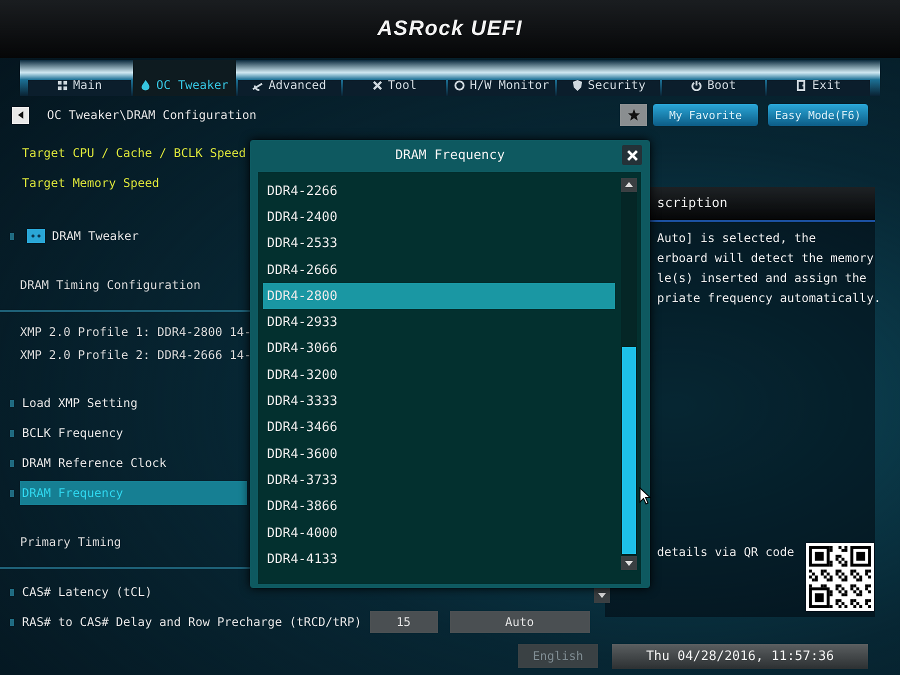 This screenshot has height=675, width=900. I want to click on frequency-option: DDR4-3600, so click(439, 454).